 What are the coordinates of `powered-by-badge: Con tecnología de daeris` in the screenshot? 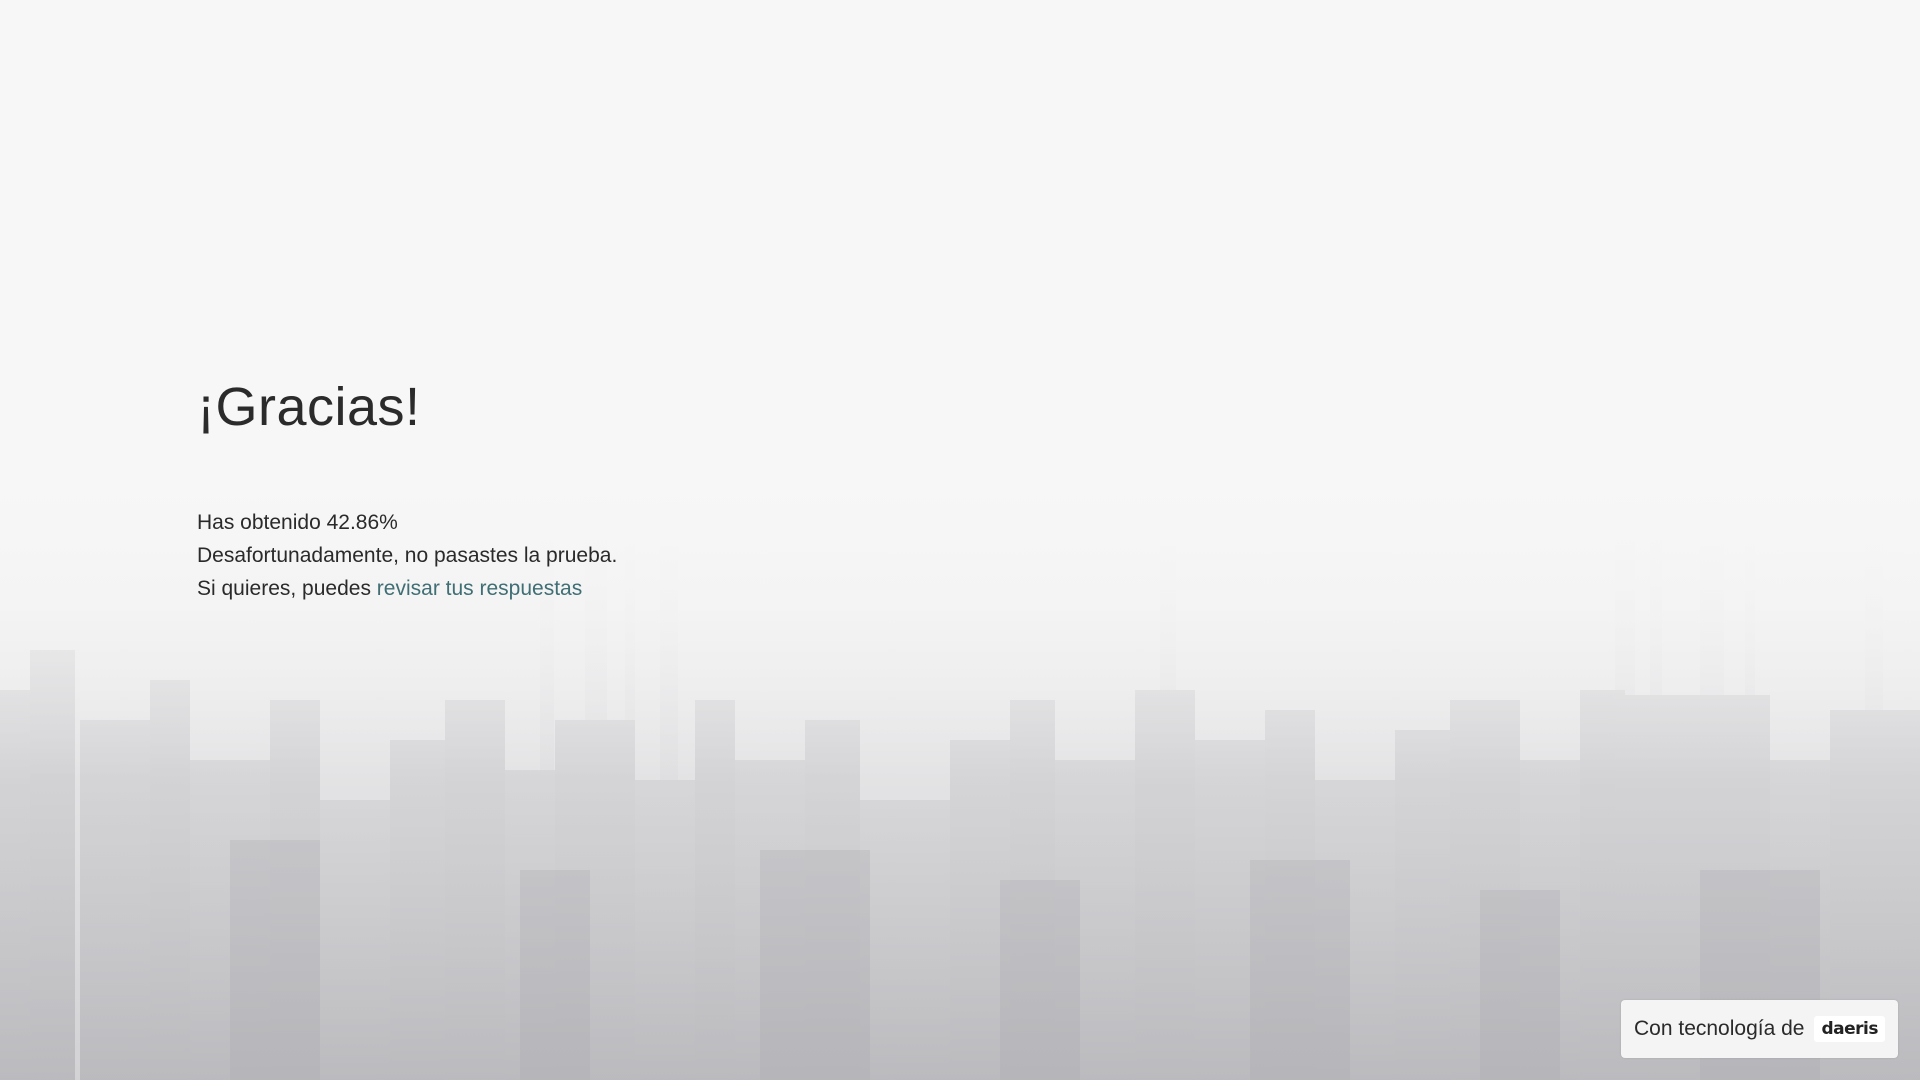 It's located at (1759, 1029).